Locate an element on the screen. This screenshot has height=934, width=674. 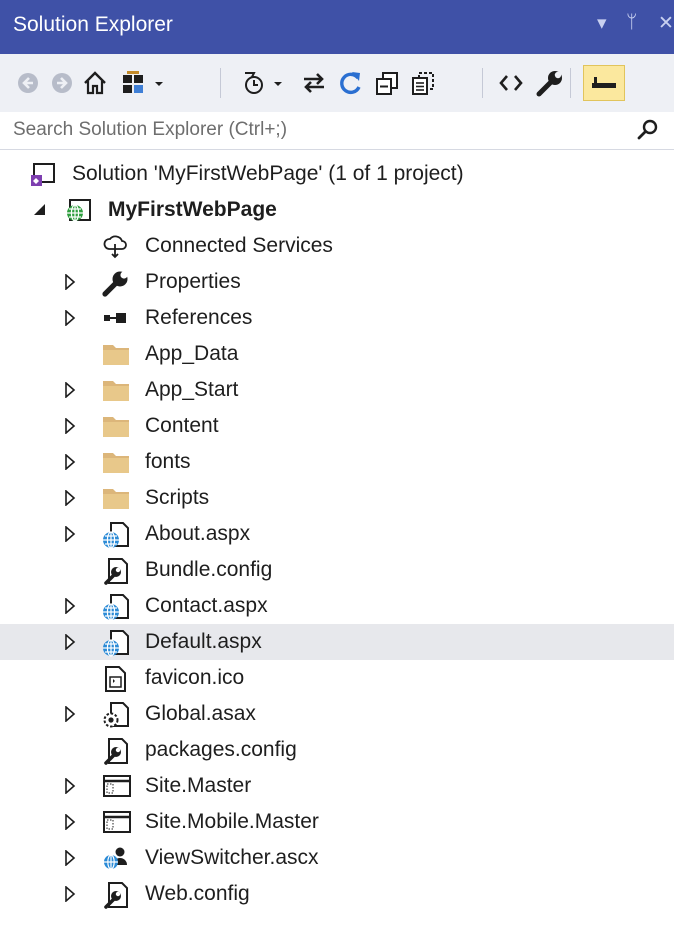
tree-item: Contact.aspx is located at coordinates (337, 606).